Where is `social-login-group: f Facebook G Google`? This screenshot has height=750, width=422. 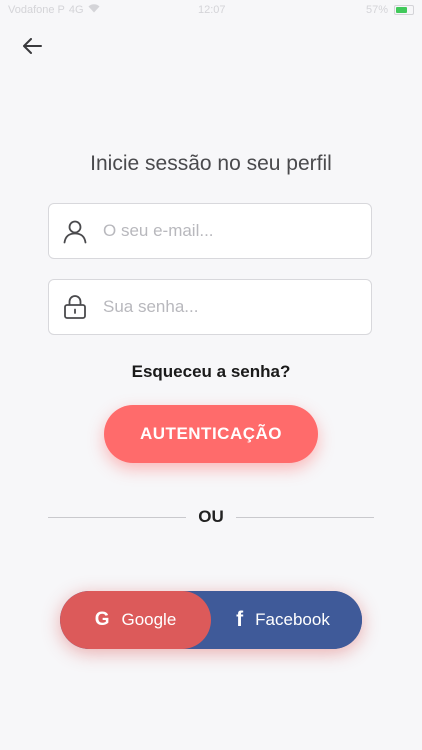 social-login-group: f Facebook G Google is located at coordinates (211, 620).